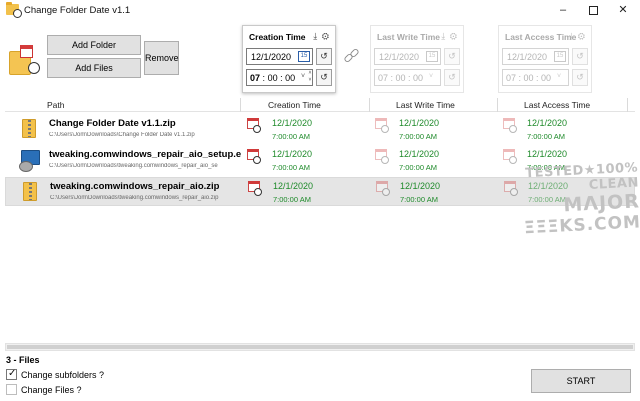 The image size is (640, 401). I want to click on link-icon, so click(352, 55).